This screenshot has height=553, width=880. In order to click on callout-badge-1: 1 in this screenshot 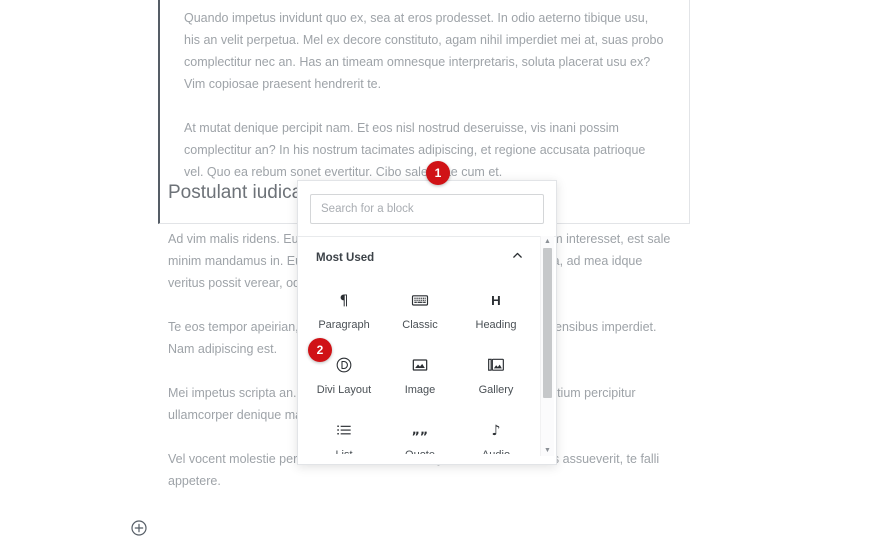, I will do `click(438, 173)`.